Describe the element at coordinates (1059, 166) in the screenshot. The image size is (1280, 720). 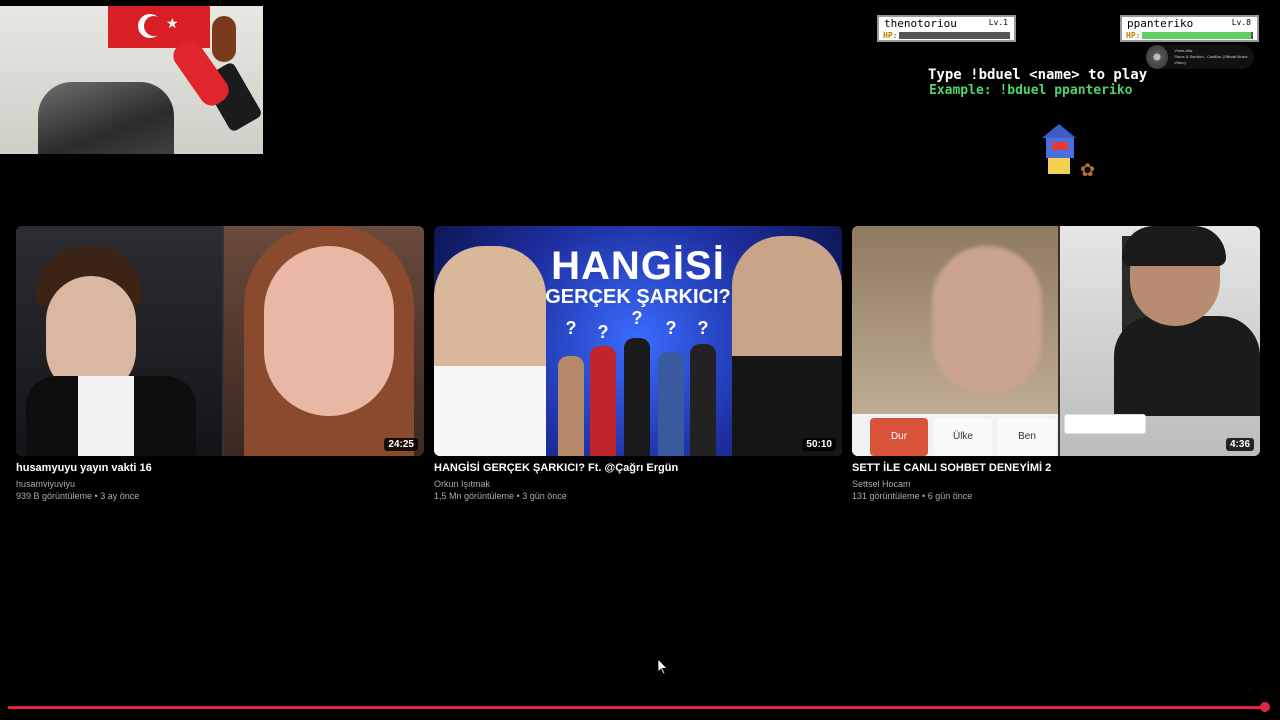
I see `wizard-body` at that location.